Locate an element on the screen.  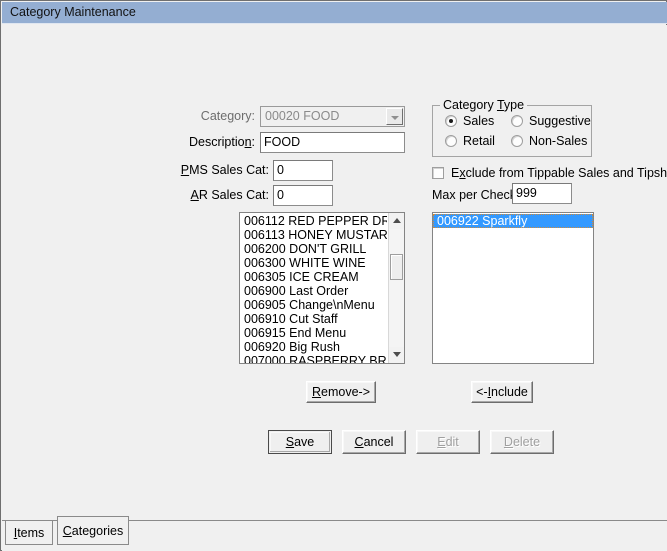
available-category-item: 006905 Change\nMenu is located at coordinates (313, 305).